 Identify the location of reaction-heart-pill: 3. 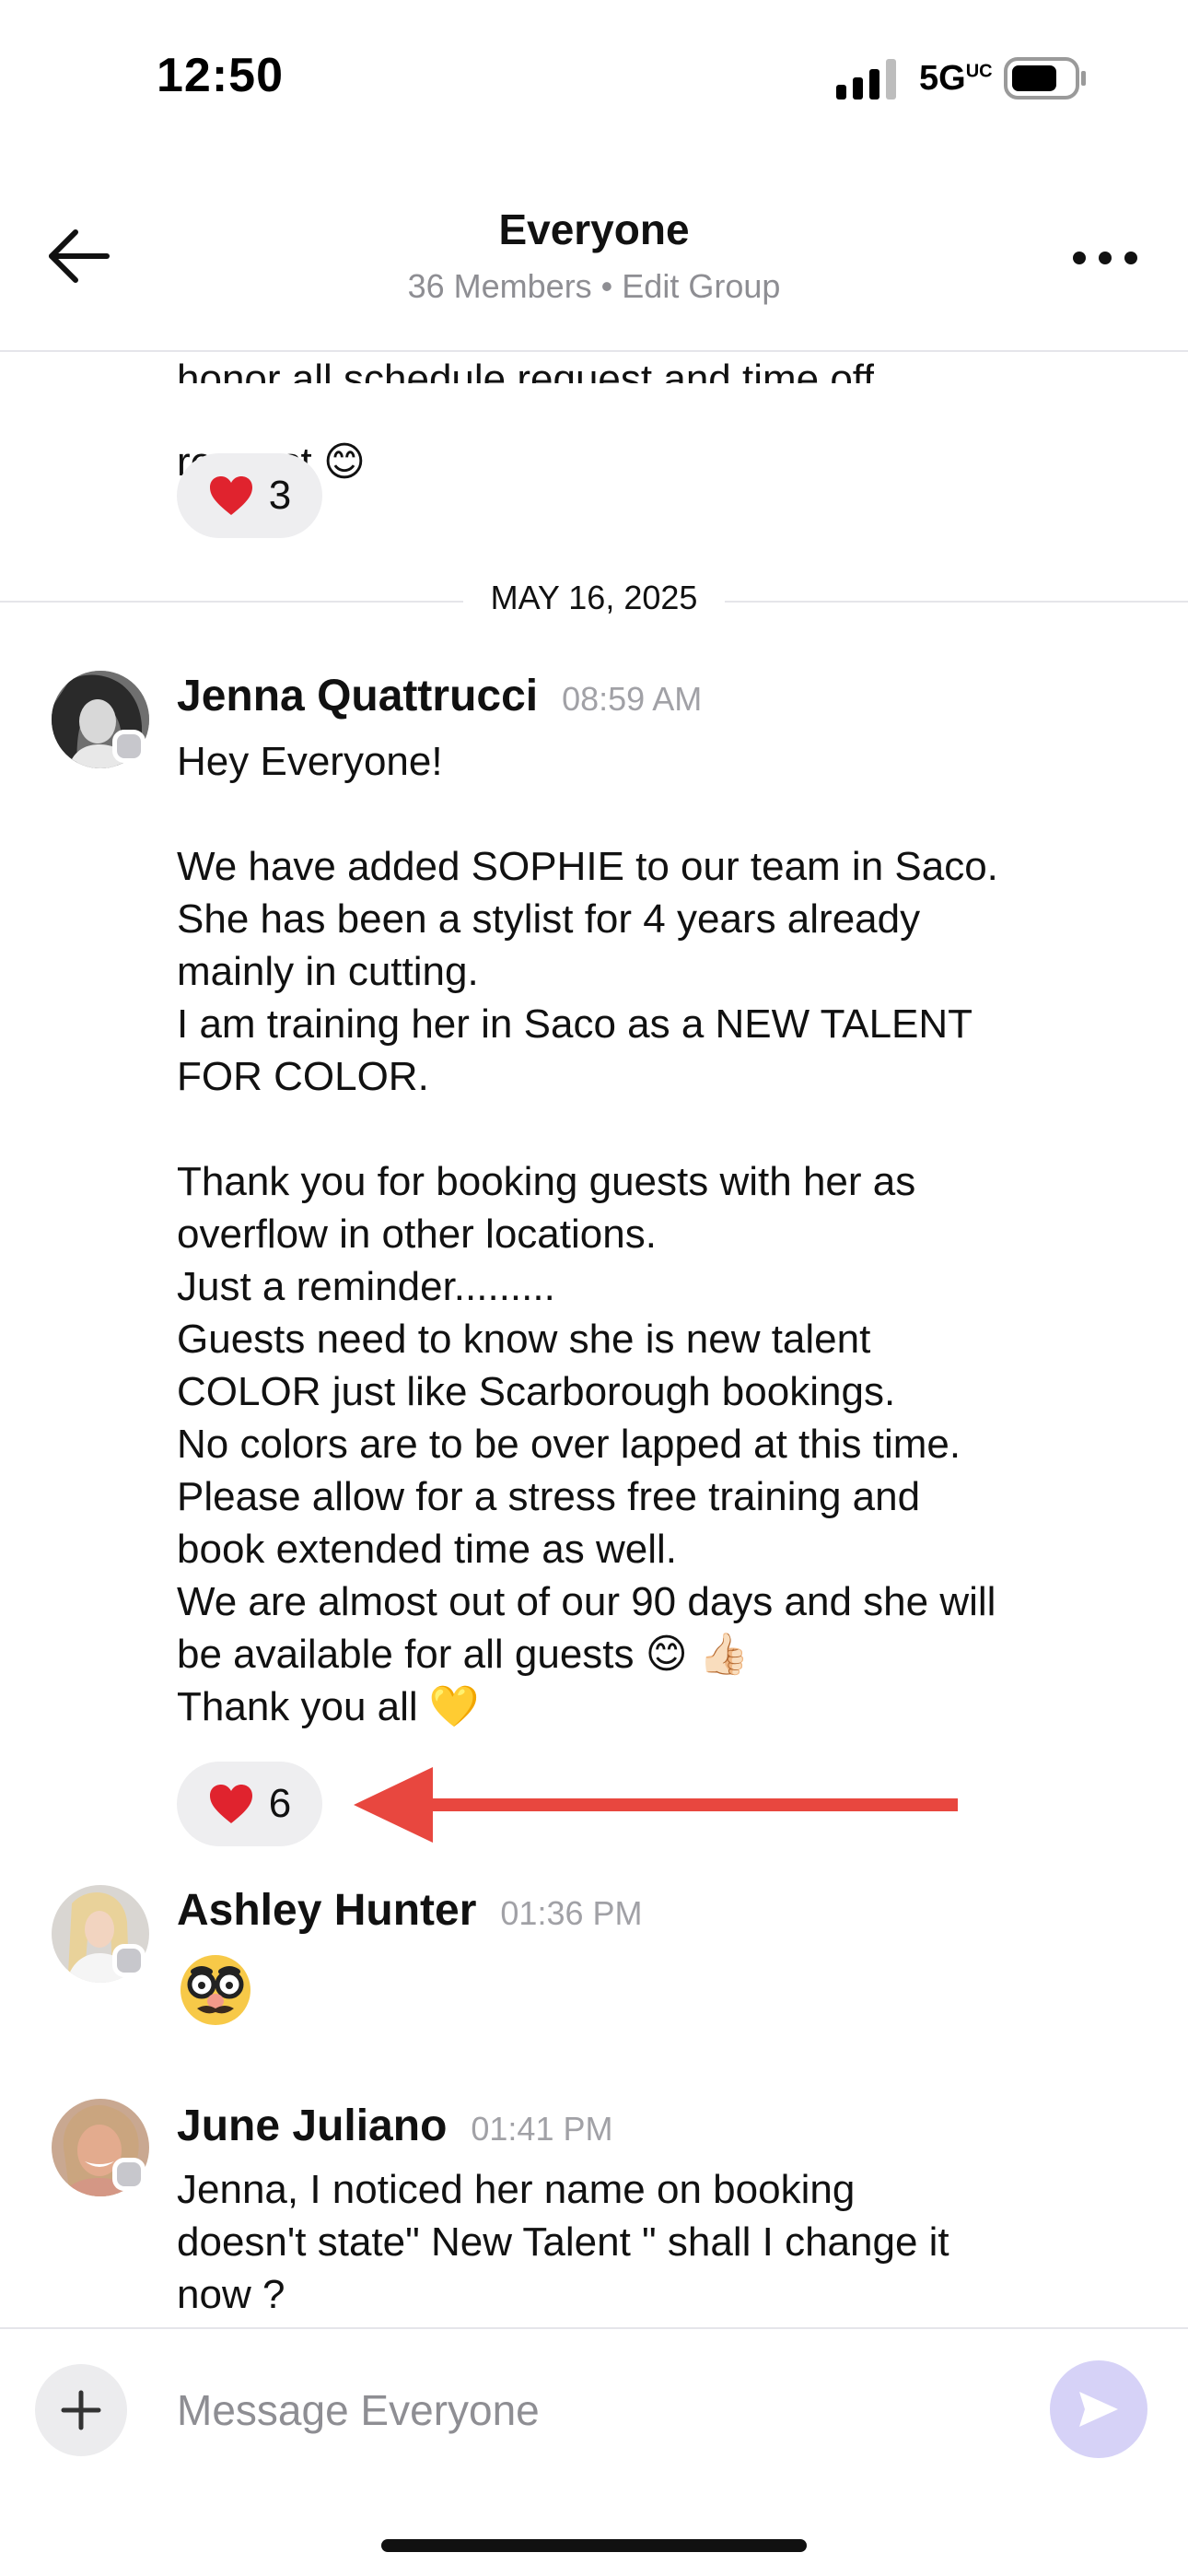
(249, 495).